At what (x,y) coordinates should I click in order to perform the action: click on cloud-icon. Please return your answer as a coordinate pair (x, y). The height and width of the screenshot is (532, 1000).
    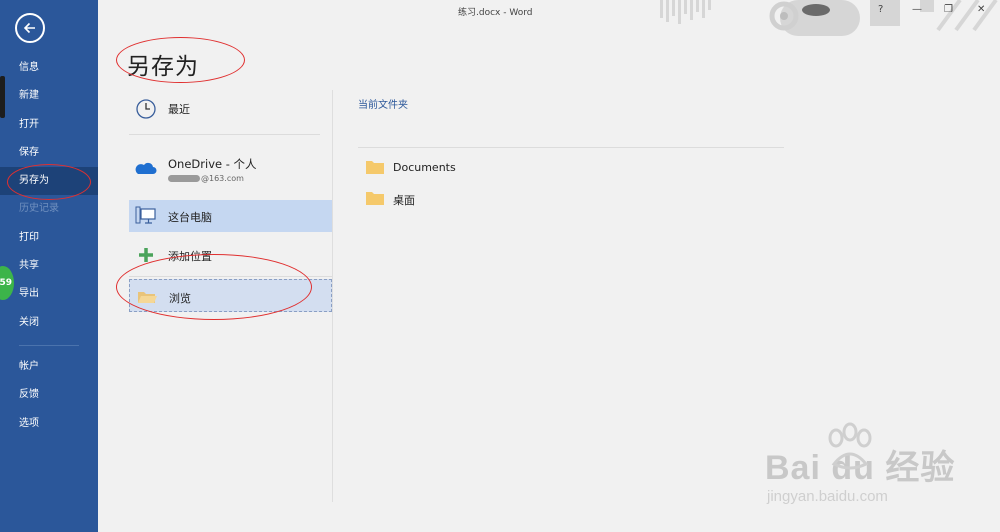
    Looking at the image, I should click on (146, 168).